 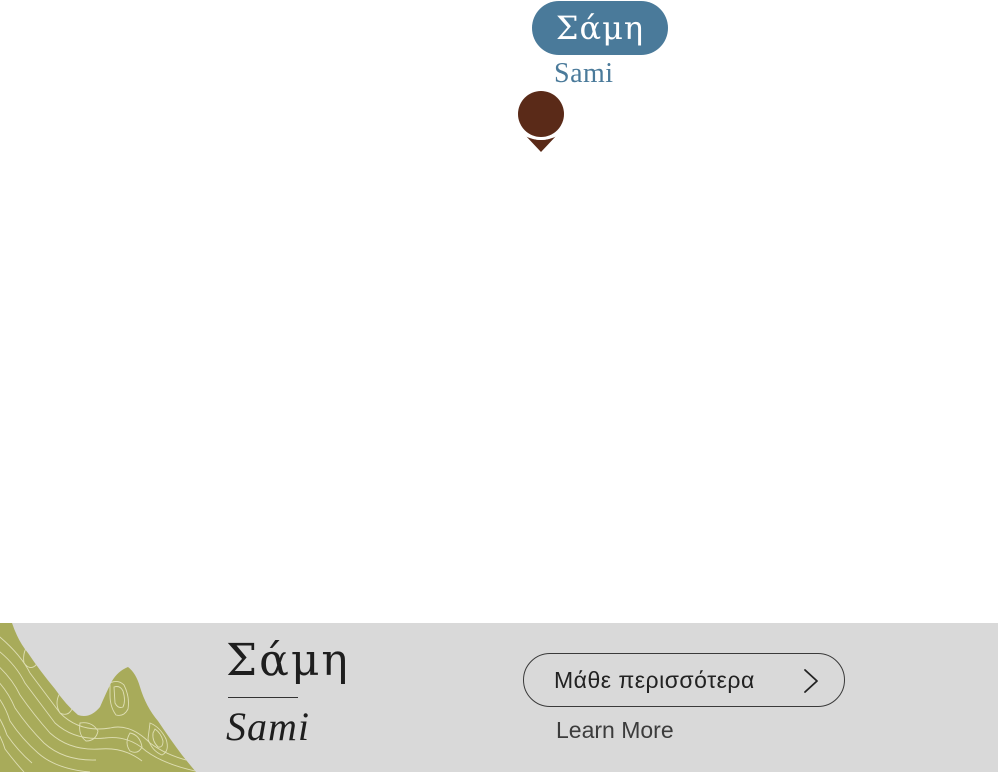 I want to click on learn-more-button: Μάθε περισσότερα, so click(x=684, y=680).